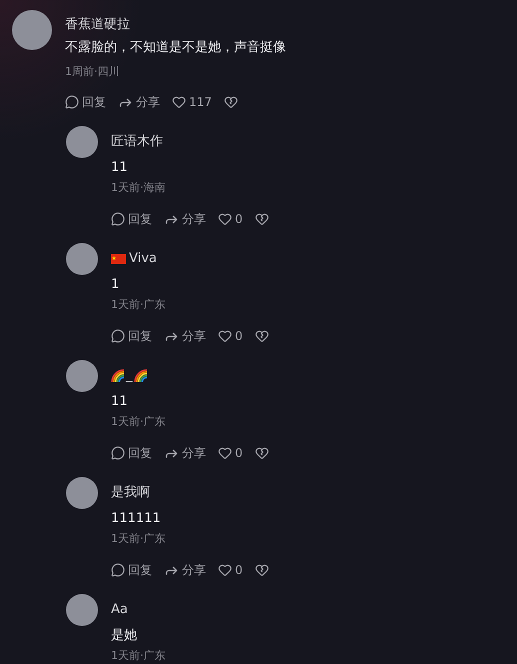  Describe the element at coordinates (124, 636) in the screenshot. I see `comment-text: 是她` at that location.